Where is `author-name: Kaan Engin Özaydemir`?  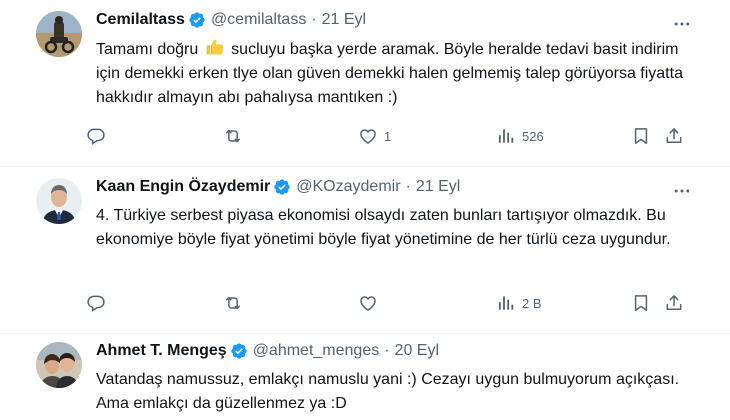 author-name: Kaan Engin Özaydemir is located at coordinates (183, 187).